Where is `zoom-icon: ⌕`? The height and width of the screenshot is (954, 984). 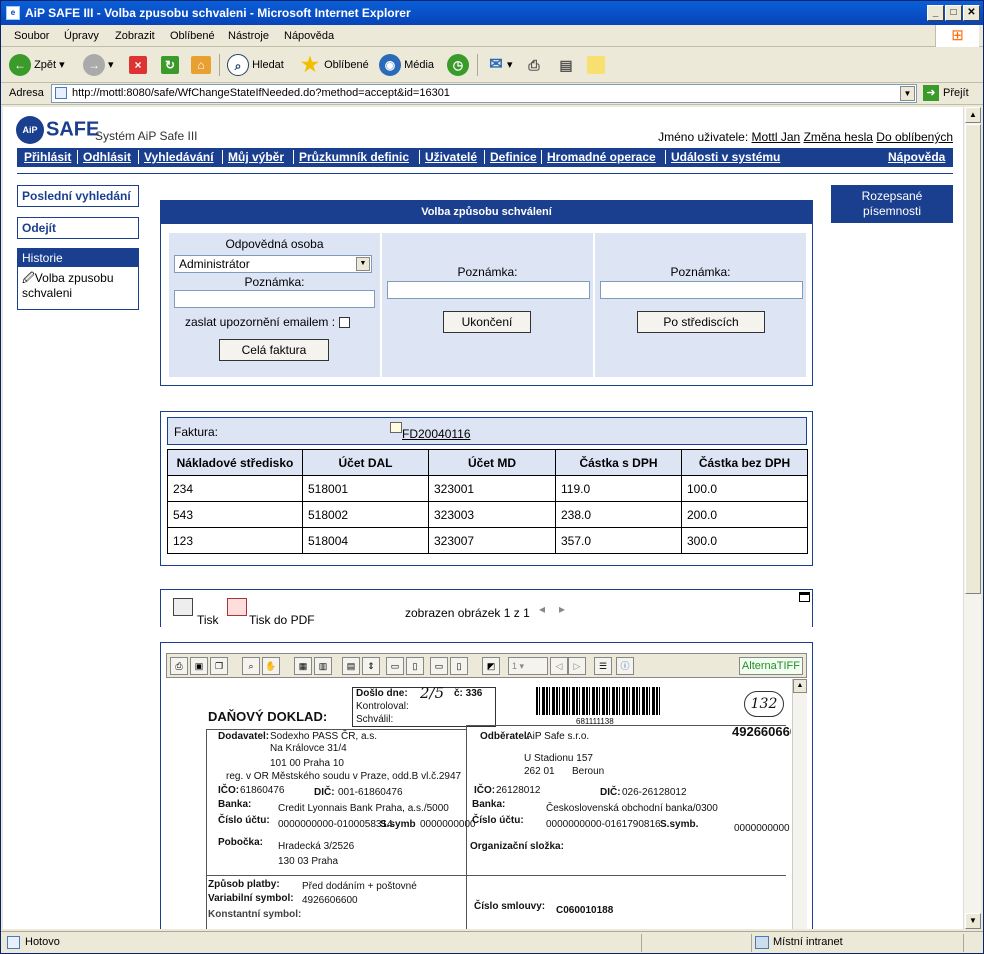
zoom-icon: ⌕ is located at coordinates (251, 666).